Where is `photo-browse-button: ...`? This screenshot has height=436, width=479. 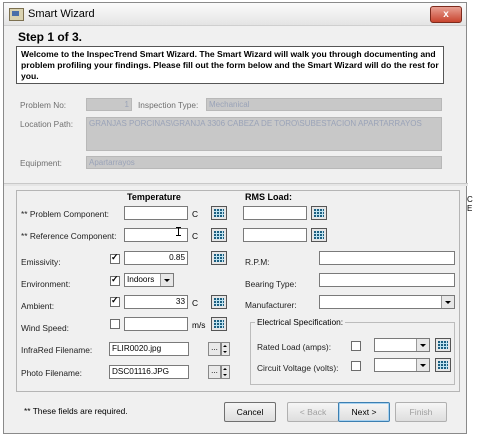 photo-browse-button: ... is located at coordinates (214, 372).